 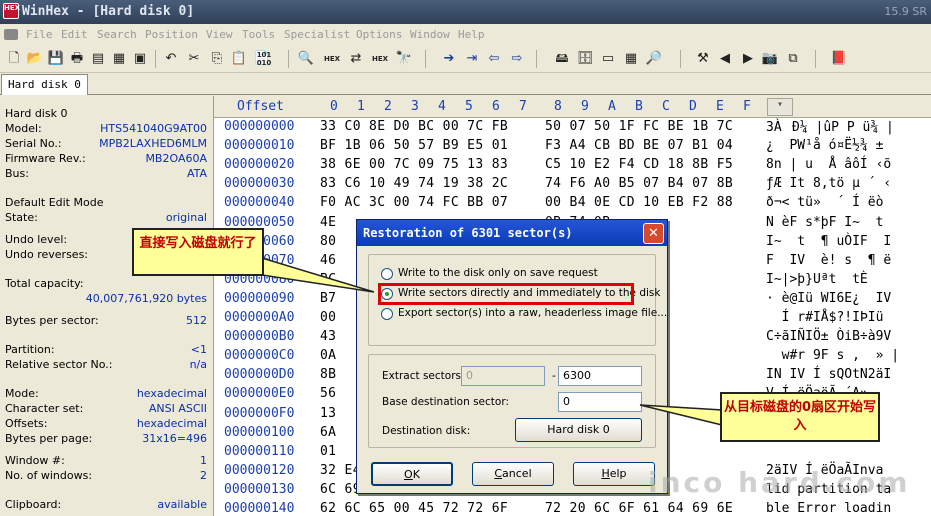 What do you see at coordinates (11, 11) in the screenshot?
I see `winhex-app-icon: HEX` at bounding box center [11, 11].